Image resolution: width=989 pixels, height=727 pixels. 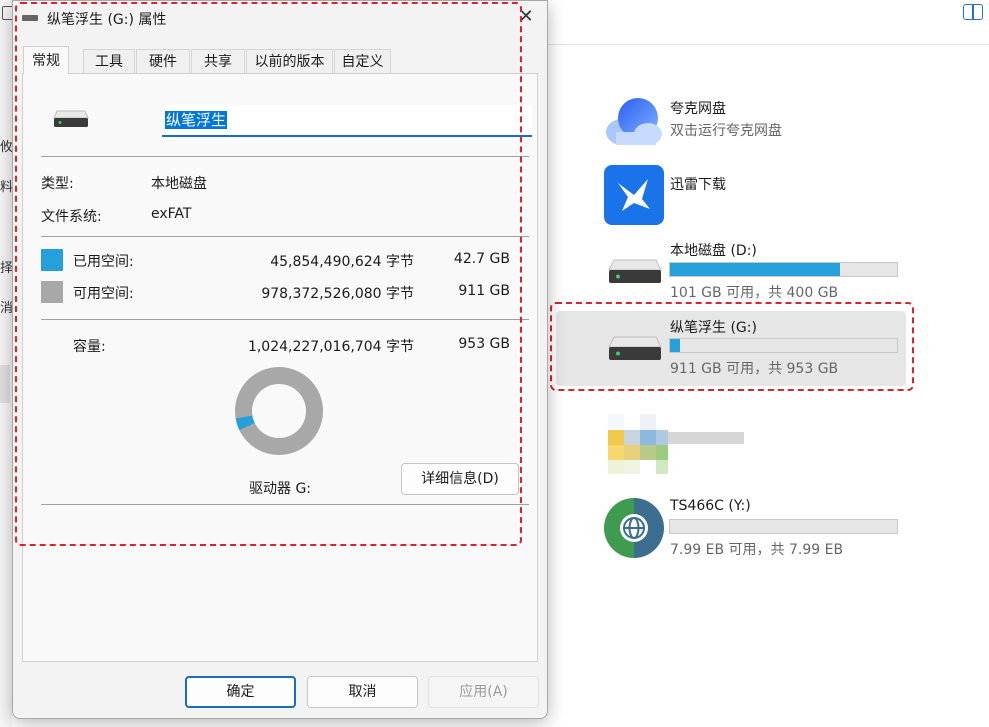 I want to click on network-drive-y: TS466C (Y:) 7.99 EB 可用，共 7.99 EB, so click(x=731, y=531).